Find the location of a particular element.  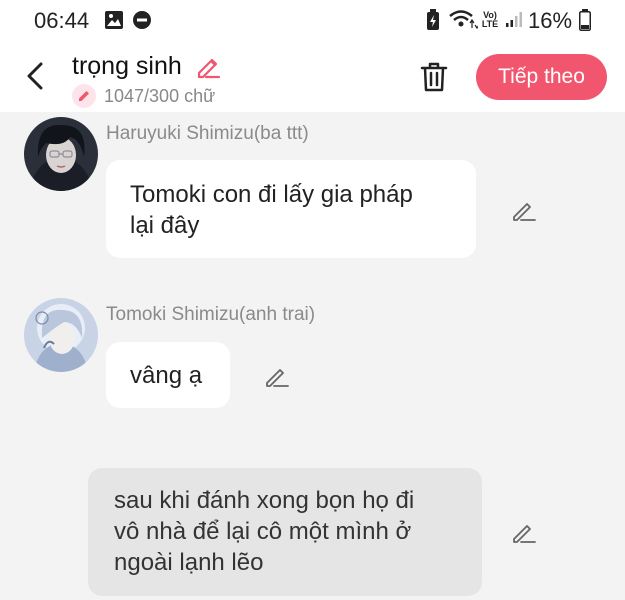

edit-narration-icon is located at coordinates (524, 532).